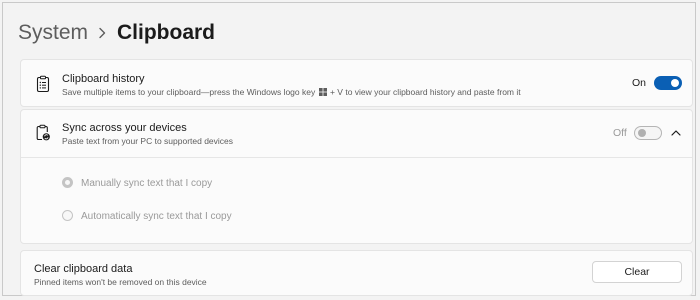  Describe the element at coordinates (676, 133) in the screenshot. I see `chevron-up-icon` at that location.